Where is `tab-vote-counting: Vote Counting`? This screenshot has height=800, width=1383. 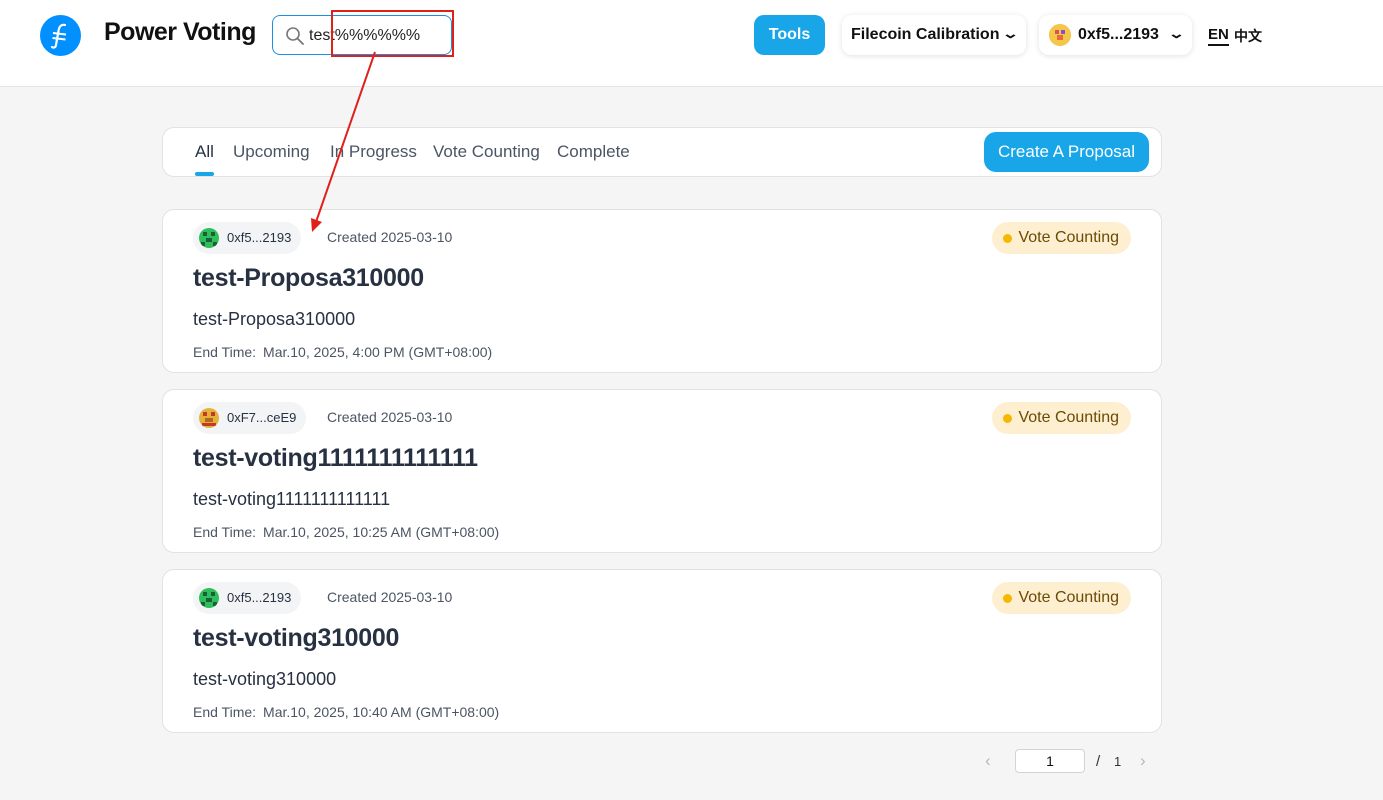
tab-vote-counting: Vote Counting is located at coordinates (486, 152).